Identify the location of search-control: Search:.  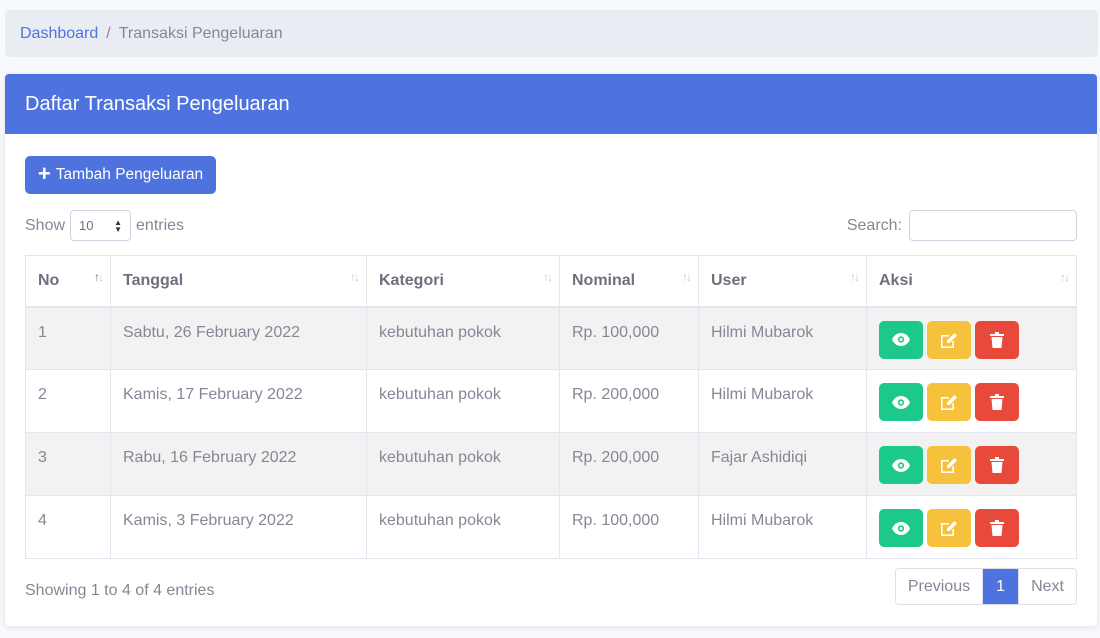
(962, 225).